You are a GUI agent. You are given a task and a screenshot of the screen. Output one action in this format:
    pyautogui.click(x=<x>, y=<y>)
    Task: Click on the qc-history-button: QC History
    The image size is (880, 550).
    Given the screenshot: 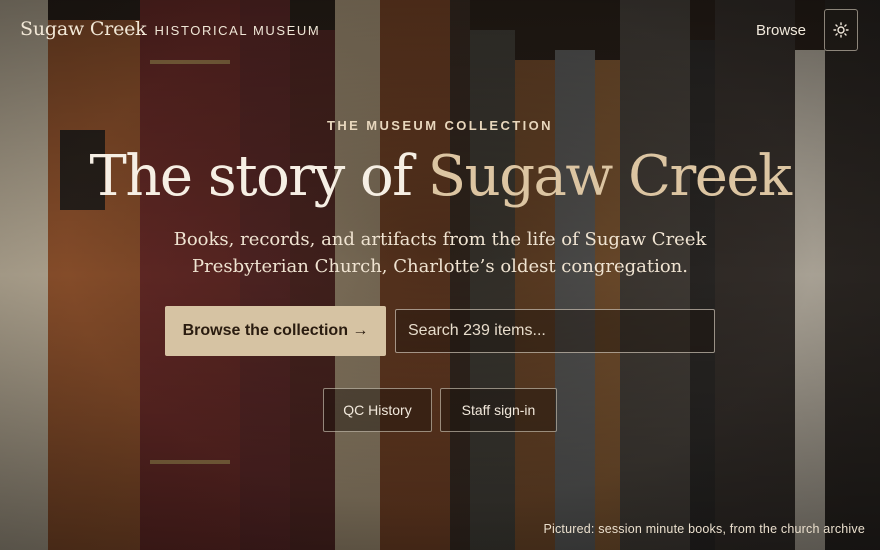 What is the action you would take?
    pyautogui.click(x=377, y=410)
    